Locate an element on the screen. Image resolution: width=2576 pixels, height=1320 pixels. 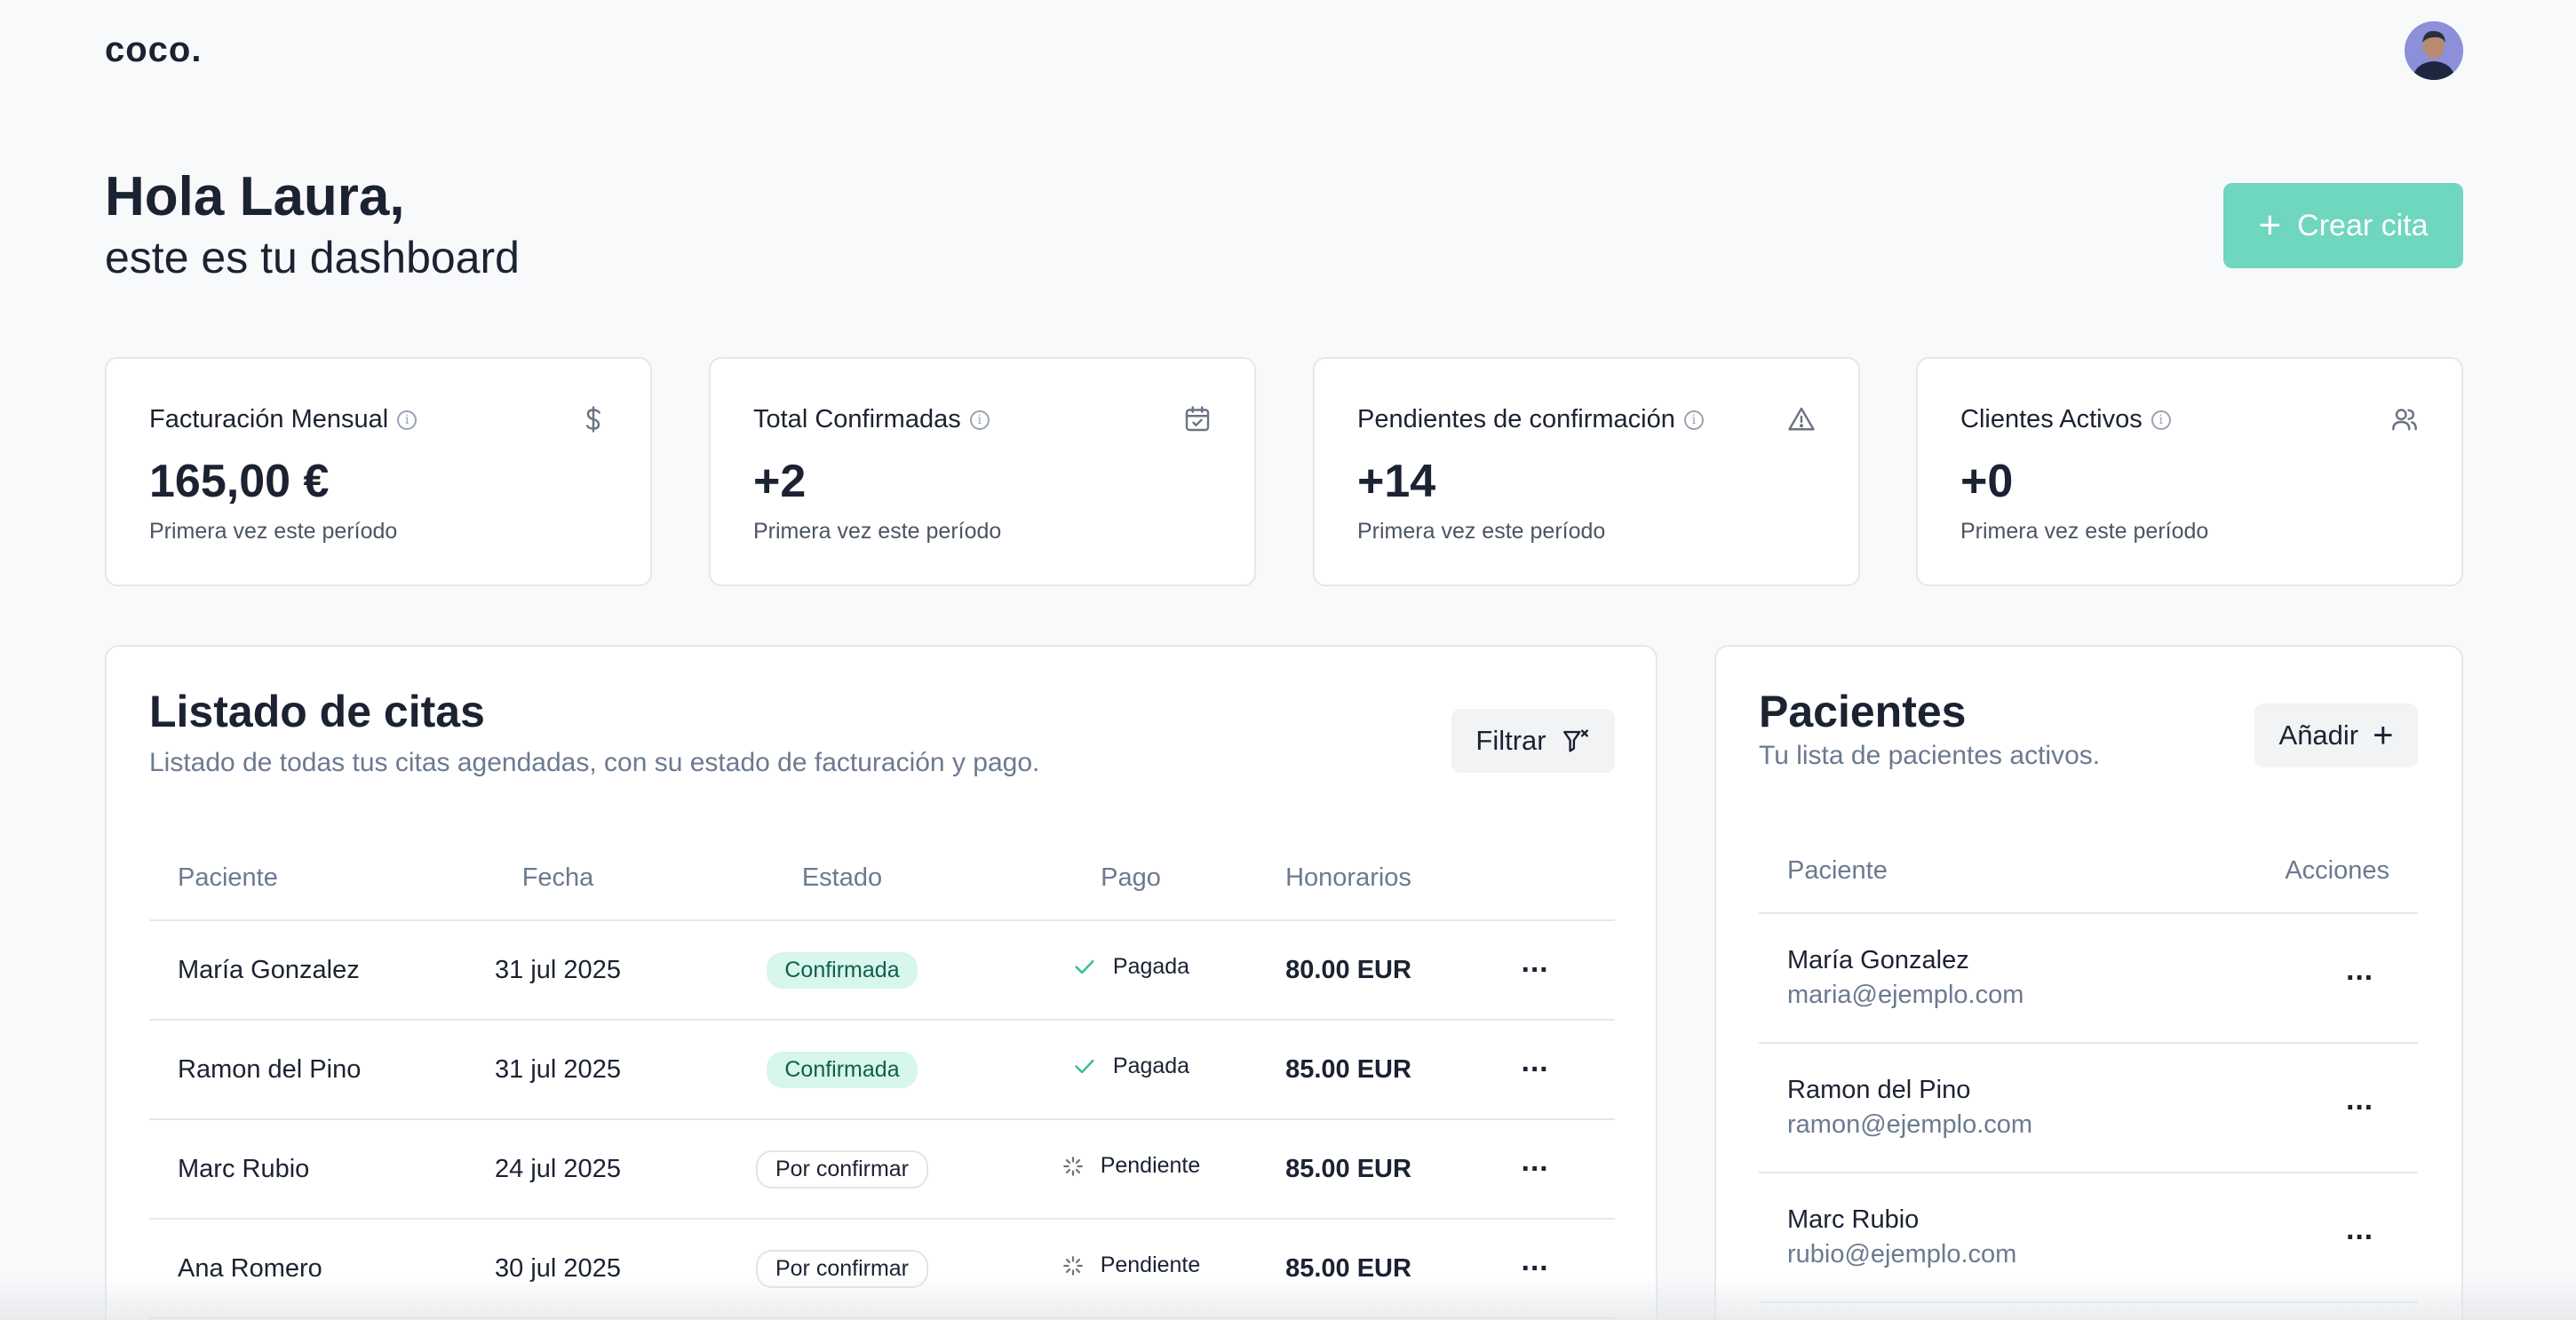
table-header-row: Paciente Acciones is located at coordinates (2088, 872).